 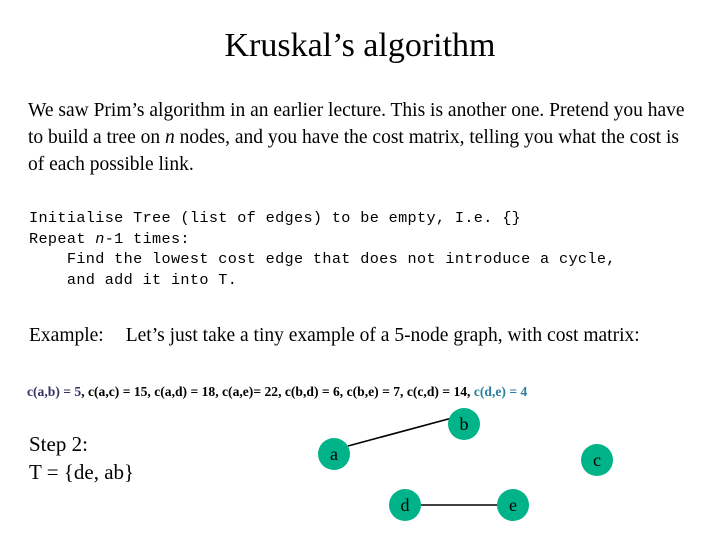 I want to click on graph-node-c: c, so click(x=597, y=460).